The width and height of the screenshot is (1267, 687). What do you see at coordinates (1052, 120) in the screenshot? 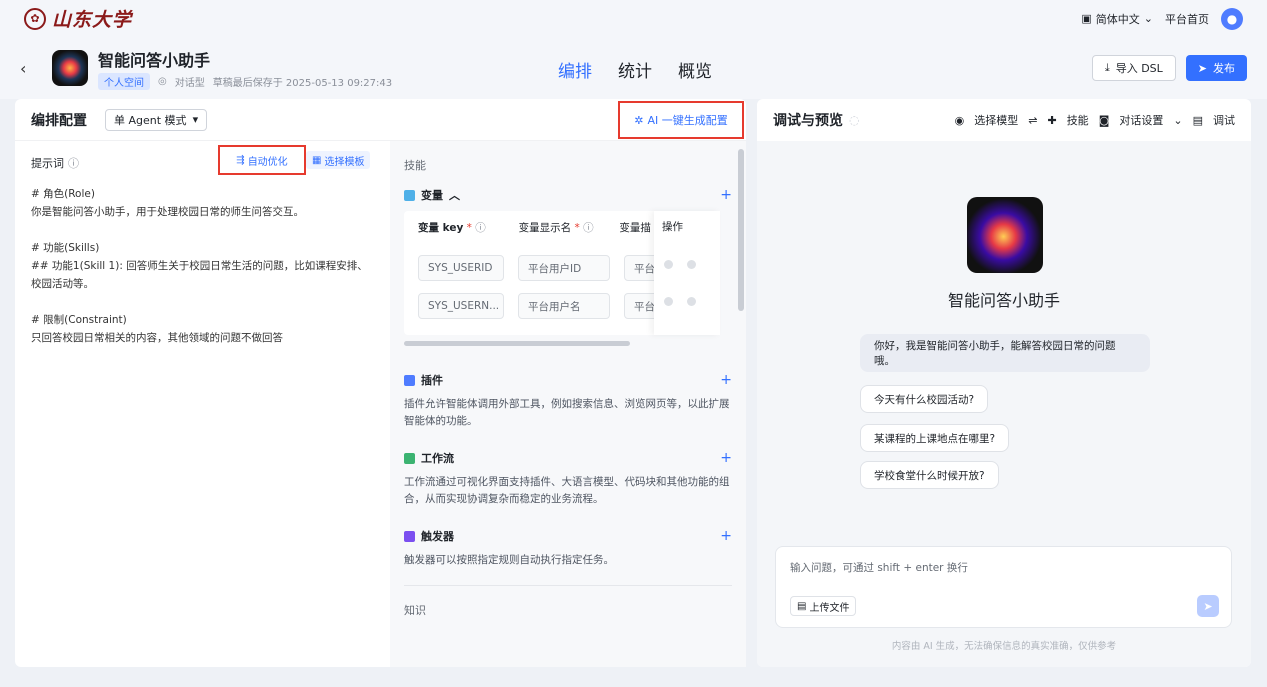
I see `puzzle-icon: ✚` at bounding box center [1052, 120].